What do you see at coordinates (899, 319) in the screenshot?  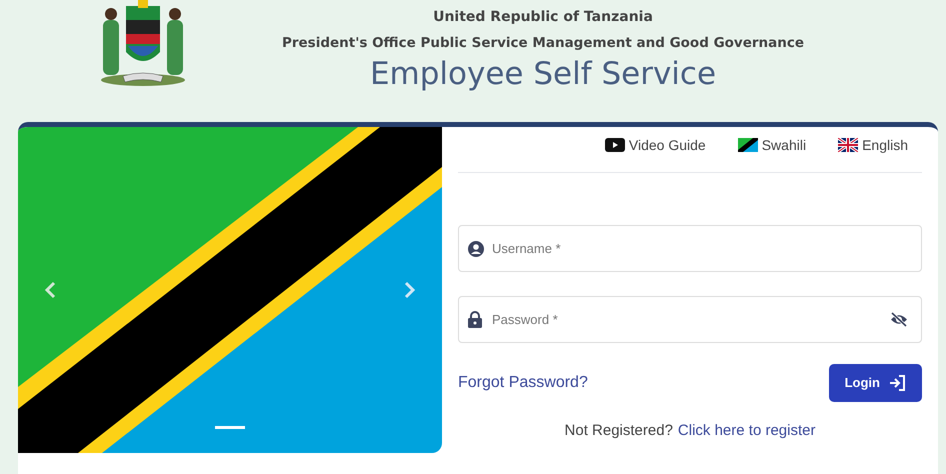 I see `eye-slash-icon` at bounding box center [899, 319].